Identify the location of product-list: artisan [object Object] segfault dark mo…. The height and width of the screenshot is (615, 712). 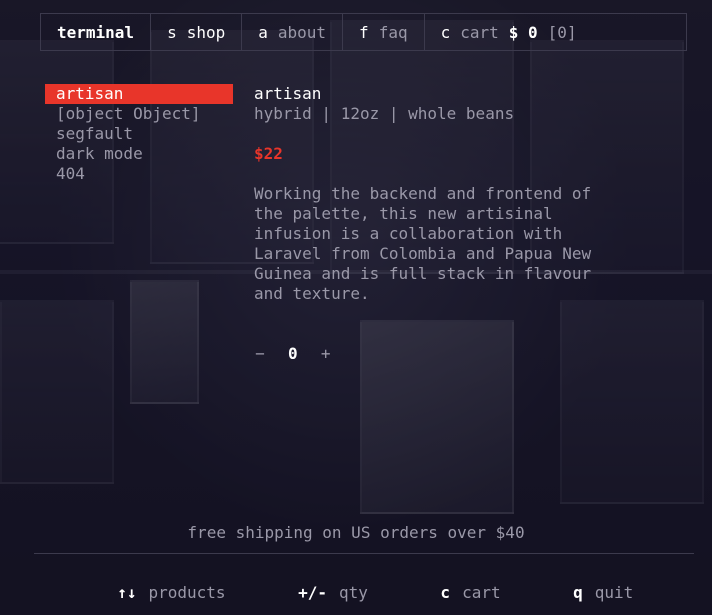
(139, 134).